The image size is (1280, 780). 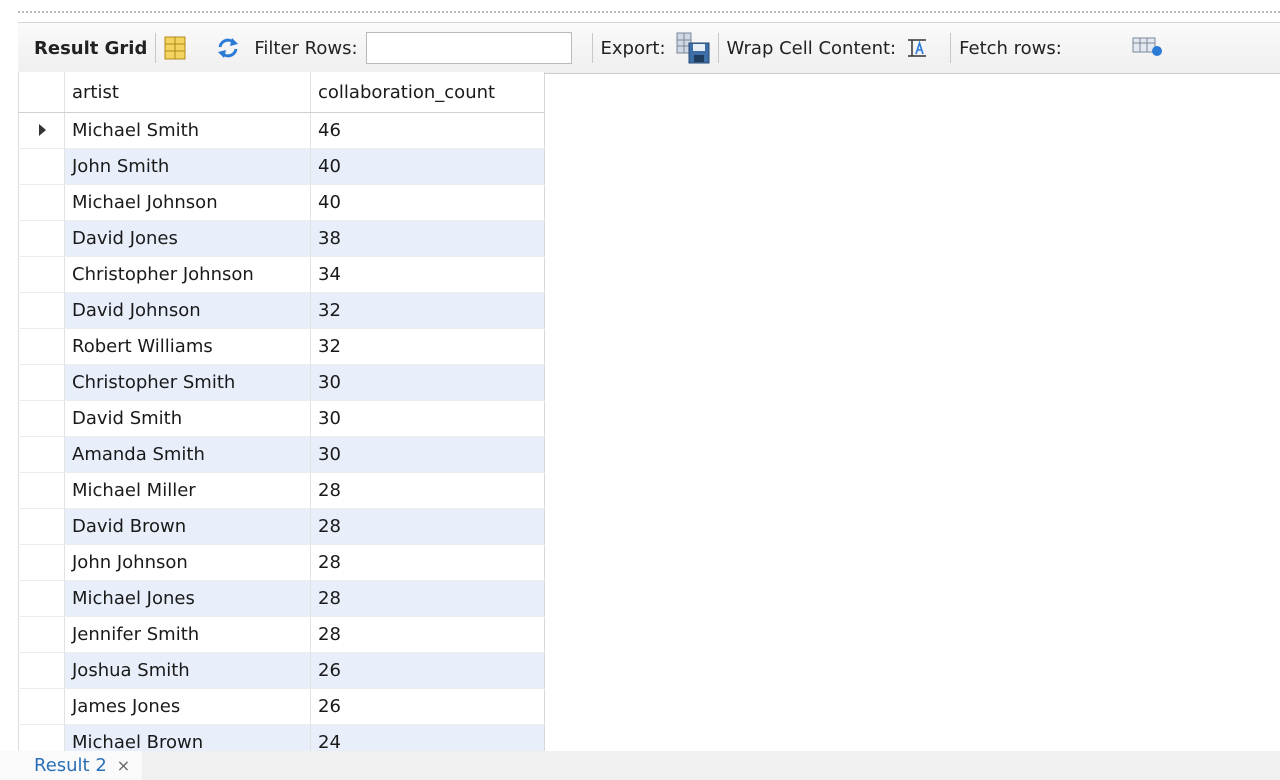 I want to click on table-row: David Brown 28, so click(x=281, y=526).